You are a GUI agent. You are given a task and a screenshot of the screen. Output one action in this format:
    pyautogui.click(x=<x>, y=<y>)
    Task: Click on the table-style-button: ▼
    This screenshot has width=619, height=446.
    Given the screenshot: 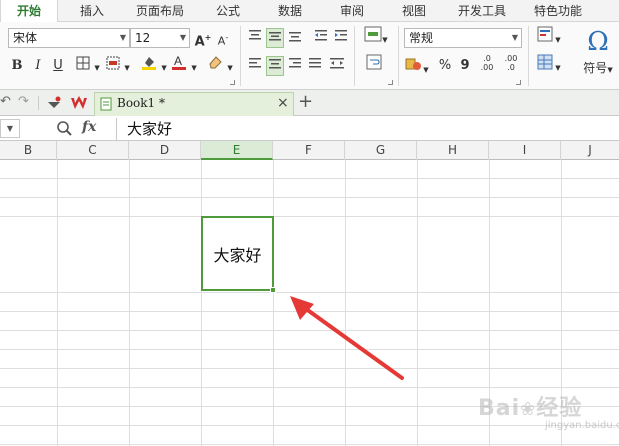 What is the action you would take?
    pyautogui.click(x=549, y=64)
    